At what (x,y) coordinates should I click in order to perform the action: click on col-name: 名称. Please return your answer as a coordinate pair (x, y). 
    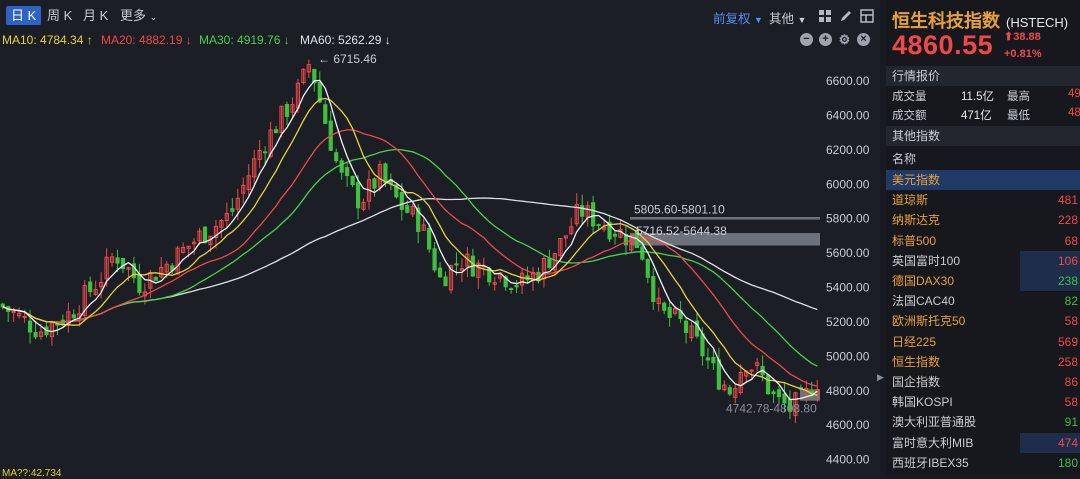
    Looking at the image, I should click on (904, 159).